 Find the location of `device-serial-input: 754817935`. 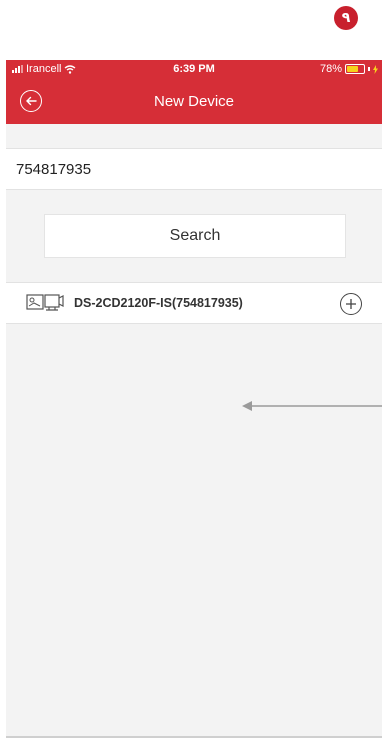

device-serial-input: 754817935 is located at coordinates (194, 169).